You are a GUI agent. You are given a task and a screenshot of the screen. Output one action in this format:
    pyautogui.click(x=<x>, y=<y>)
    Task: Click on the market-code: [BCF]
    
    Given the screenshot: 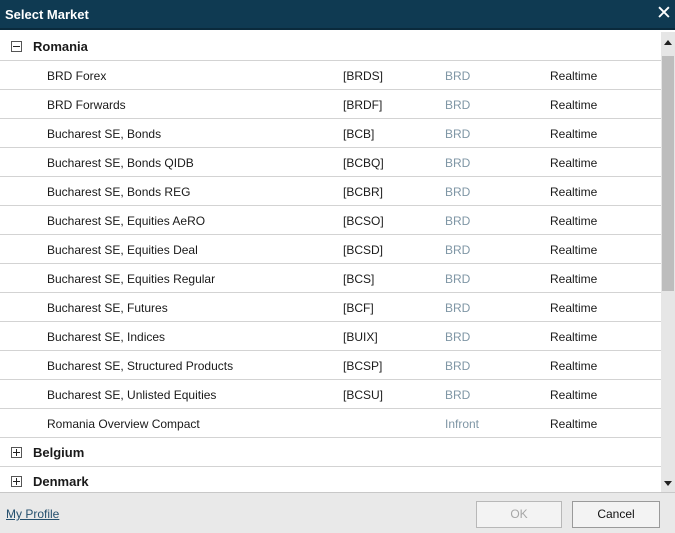 What is the action you would take?
    pyautogui.click(x=358, y=308)
    